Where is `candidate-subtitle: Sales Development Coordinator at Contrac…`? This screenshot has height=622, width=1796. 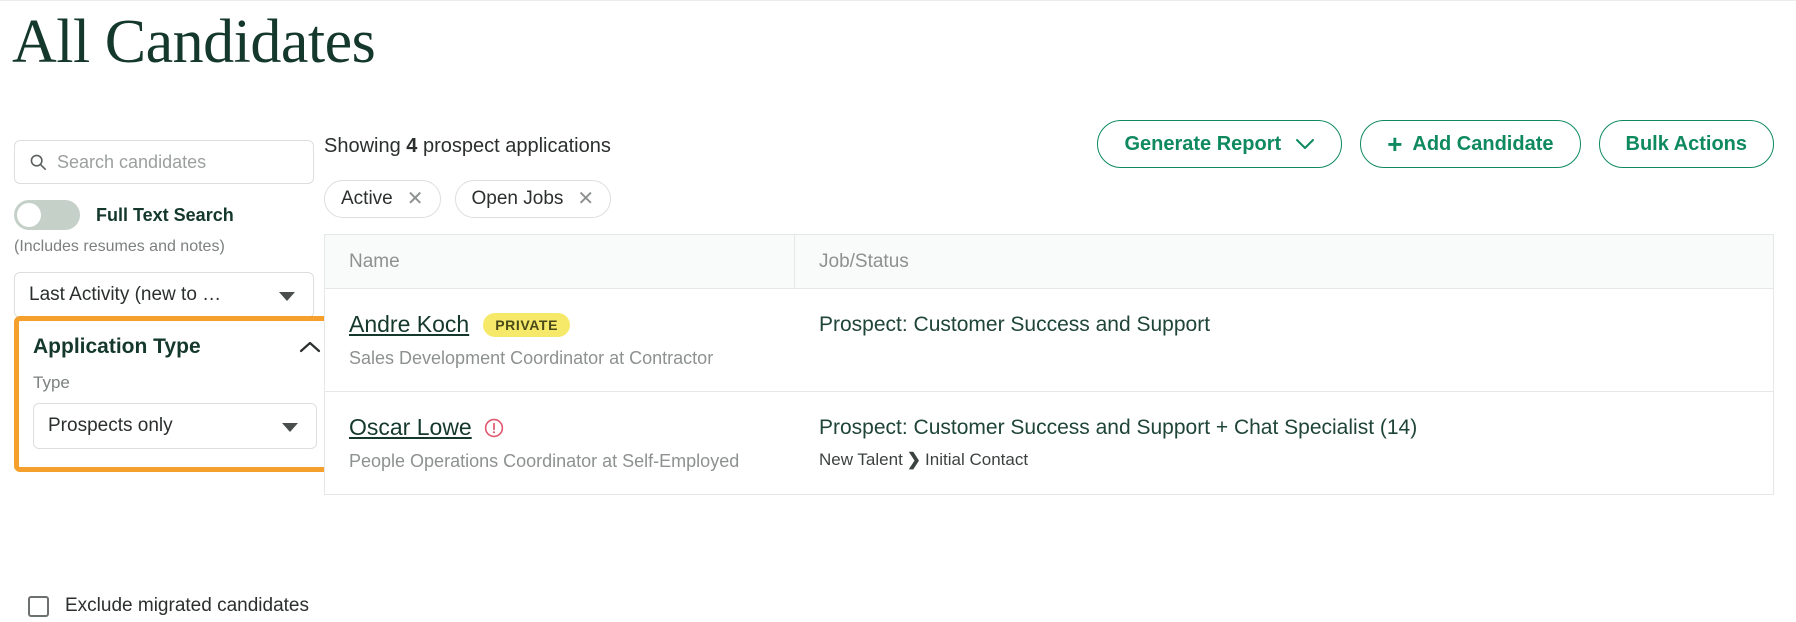
candidate-subtitle: Sales Development Coordinator at Contrac… is located at coordinates (531, 358).